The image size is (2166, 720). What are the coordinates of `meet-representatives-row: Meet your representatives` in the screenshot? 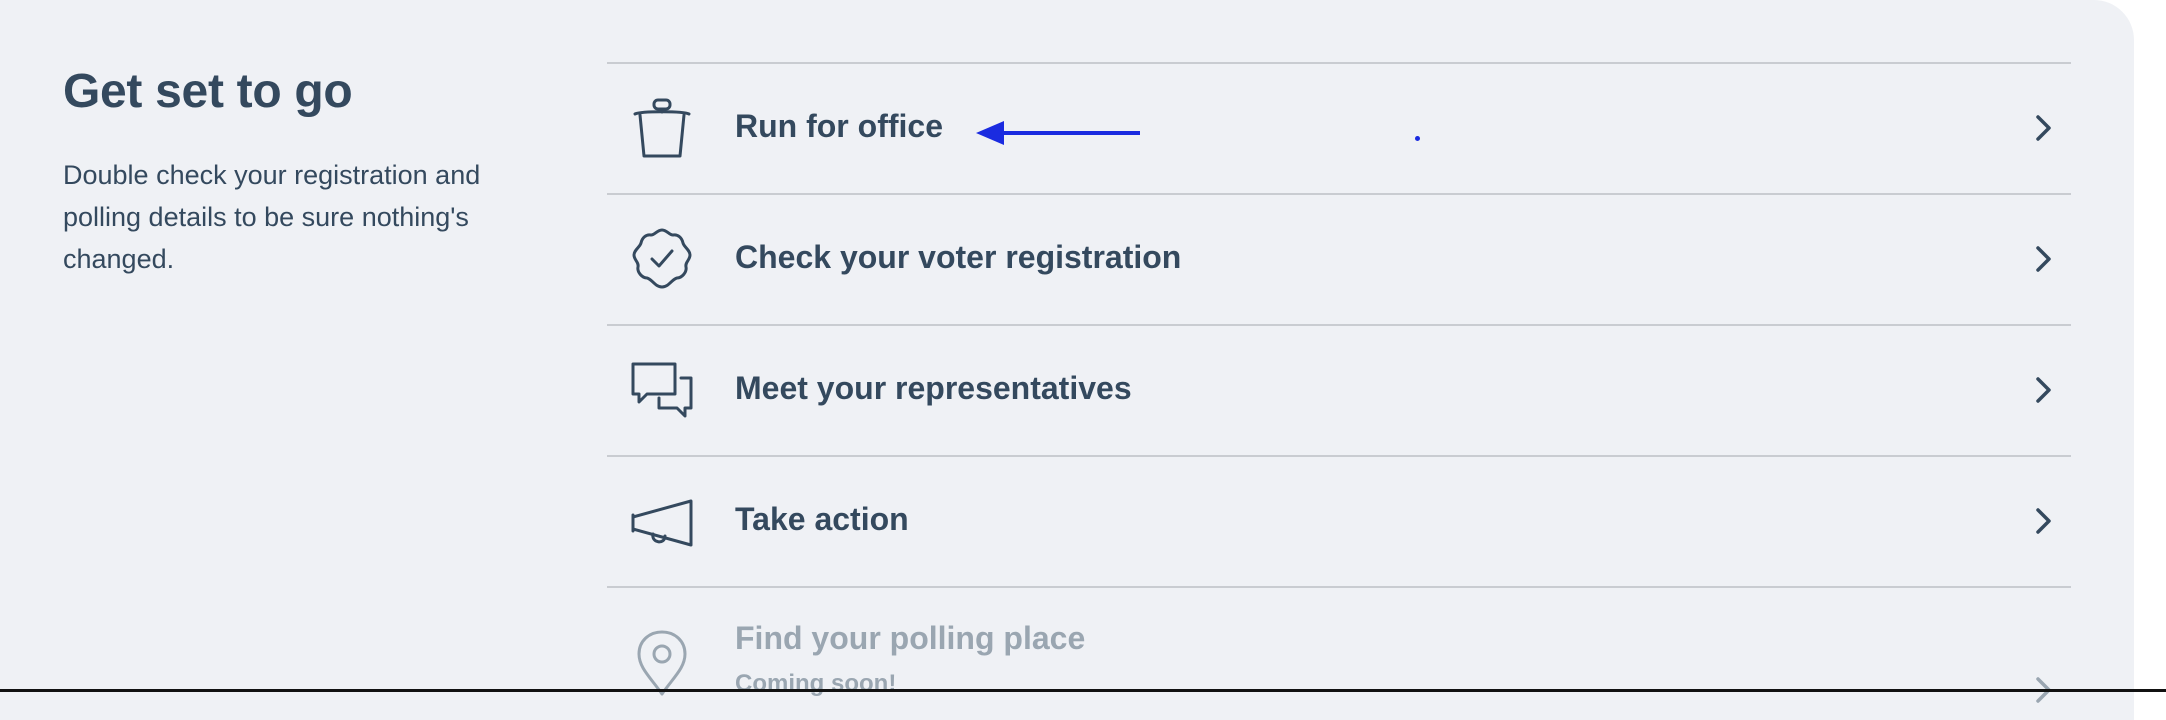 It's located at (1339, 389).